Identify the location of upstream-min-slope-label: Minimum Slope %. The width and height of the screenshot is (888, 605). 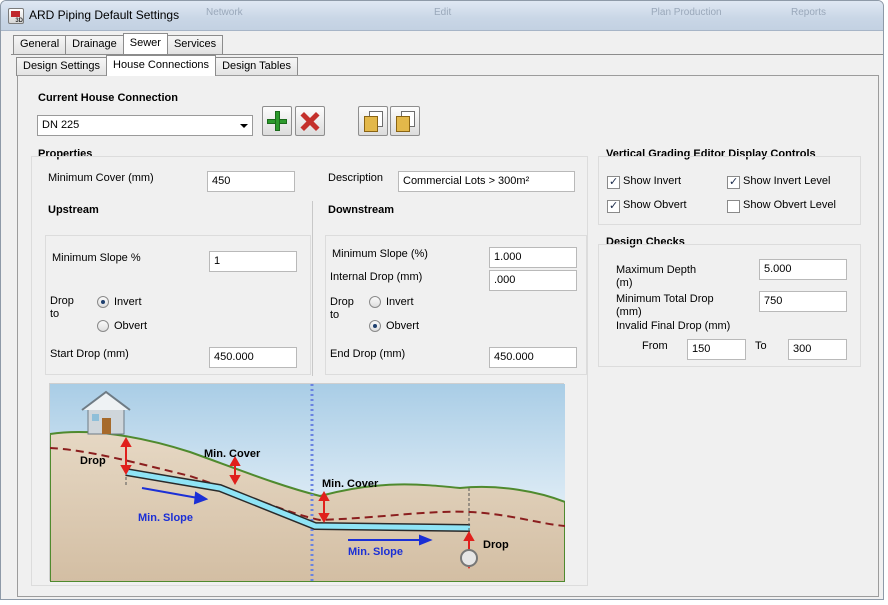
(96, 258).